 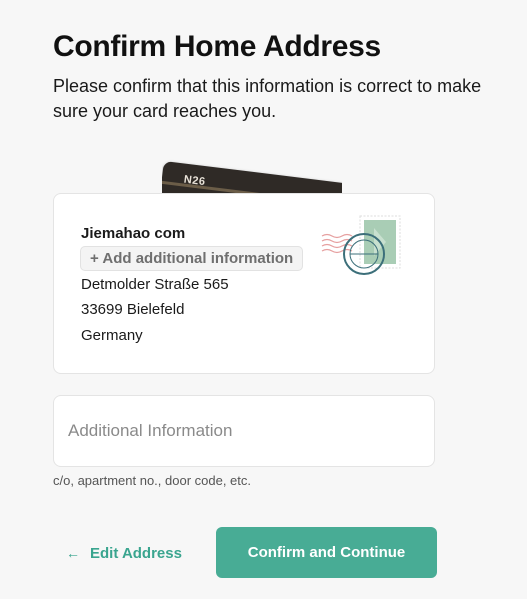 I want to click on edit-address-label: Edit Address, so click(x=136, y=553).